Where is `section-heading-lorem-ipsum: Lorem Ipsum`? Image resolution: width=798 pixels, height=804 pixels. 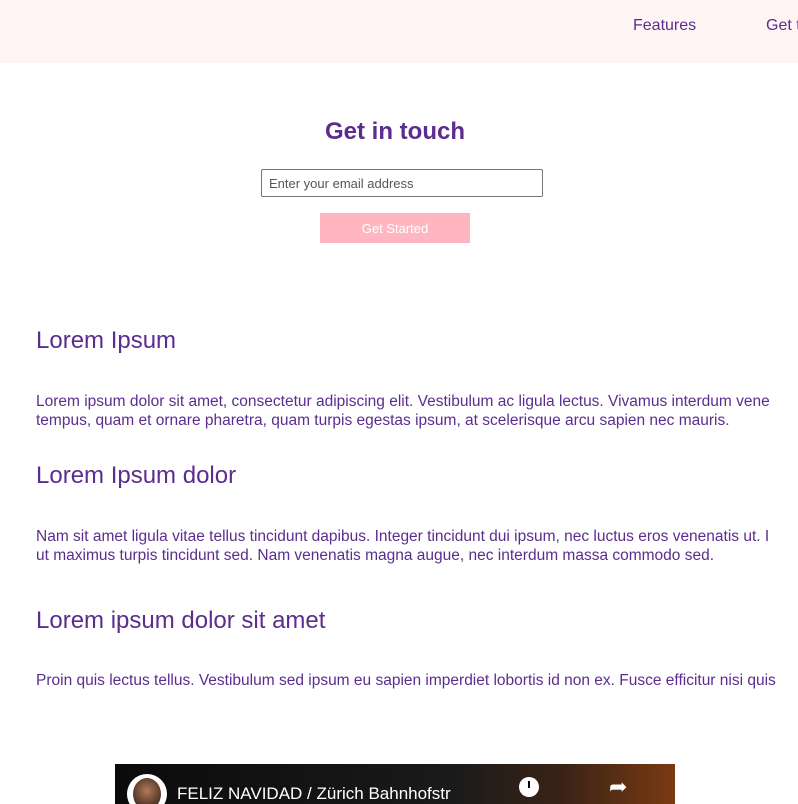
section-heading-lorem-ipsum: Lorem Ipsum is located at coordinates (106, 340).